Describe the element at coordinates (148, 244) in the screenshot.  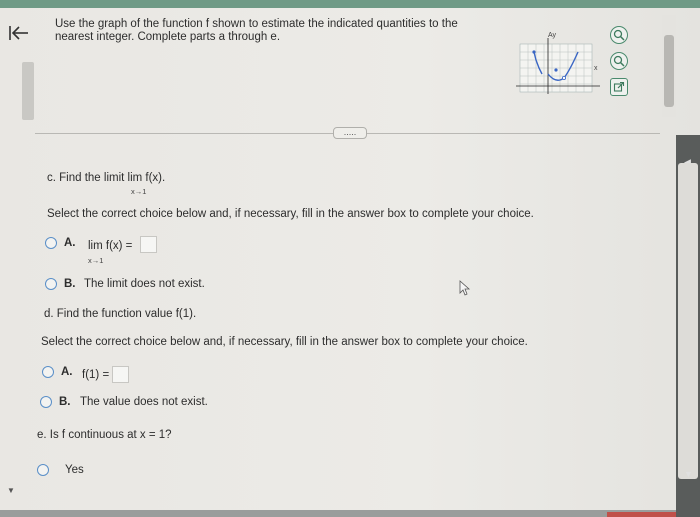
I see `part-c-answer-box` at that location.